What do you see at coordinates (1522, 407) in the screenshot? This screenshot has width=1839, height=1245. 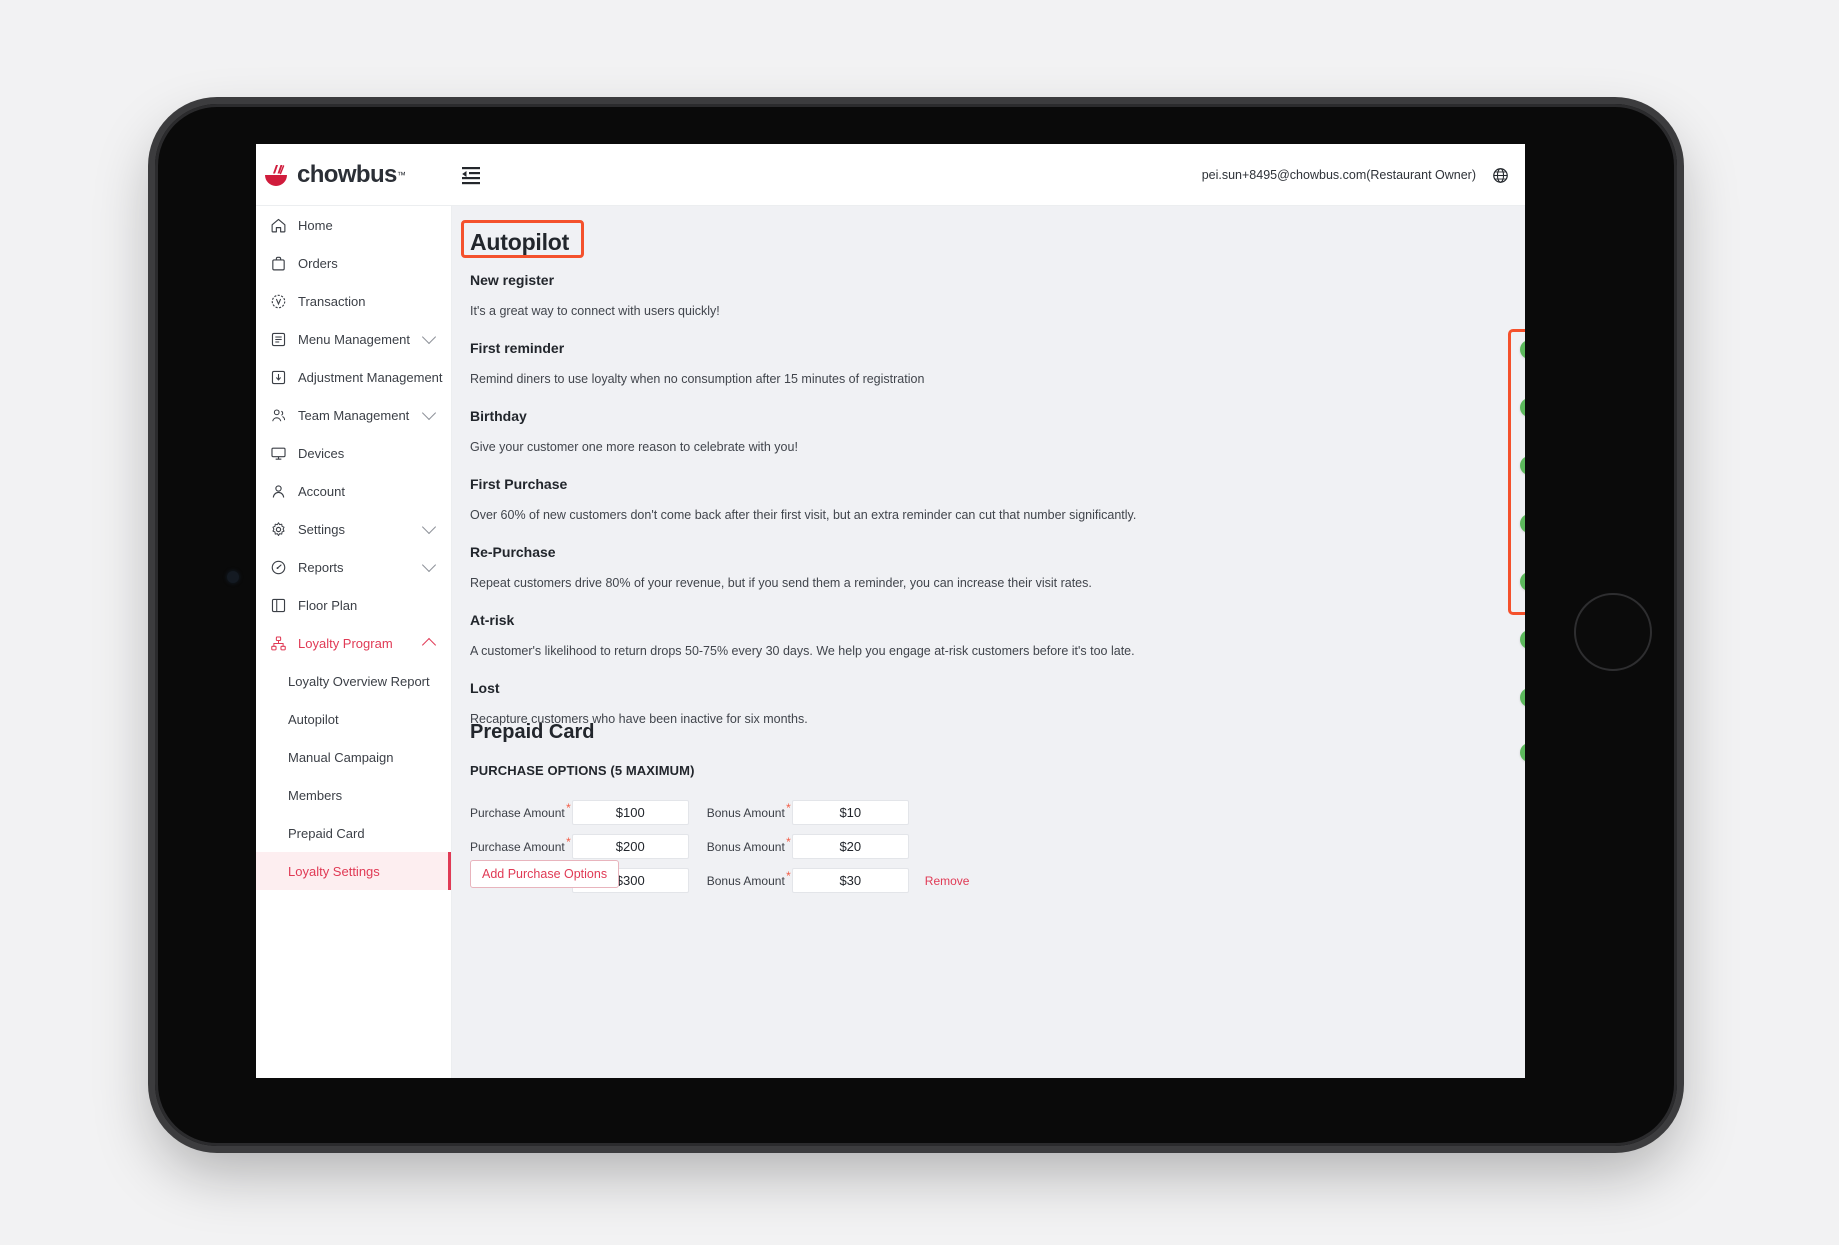 I see `toggle-first-reminder` at bounding box center [1522, 407].